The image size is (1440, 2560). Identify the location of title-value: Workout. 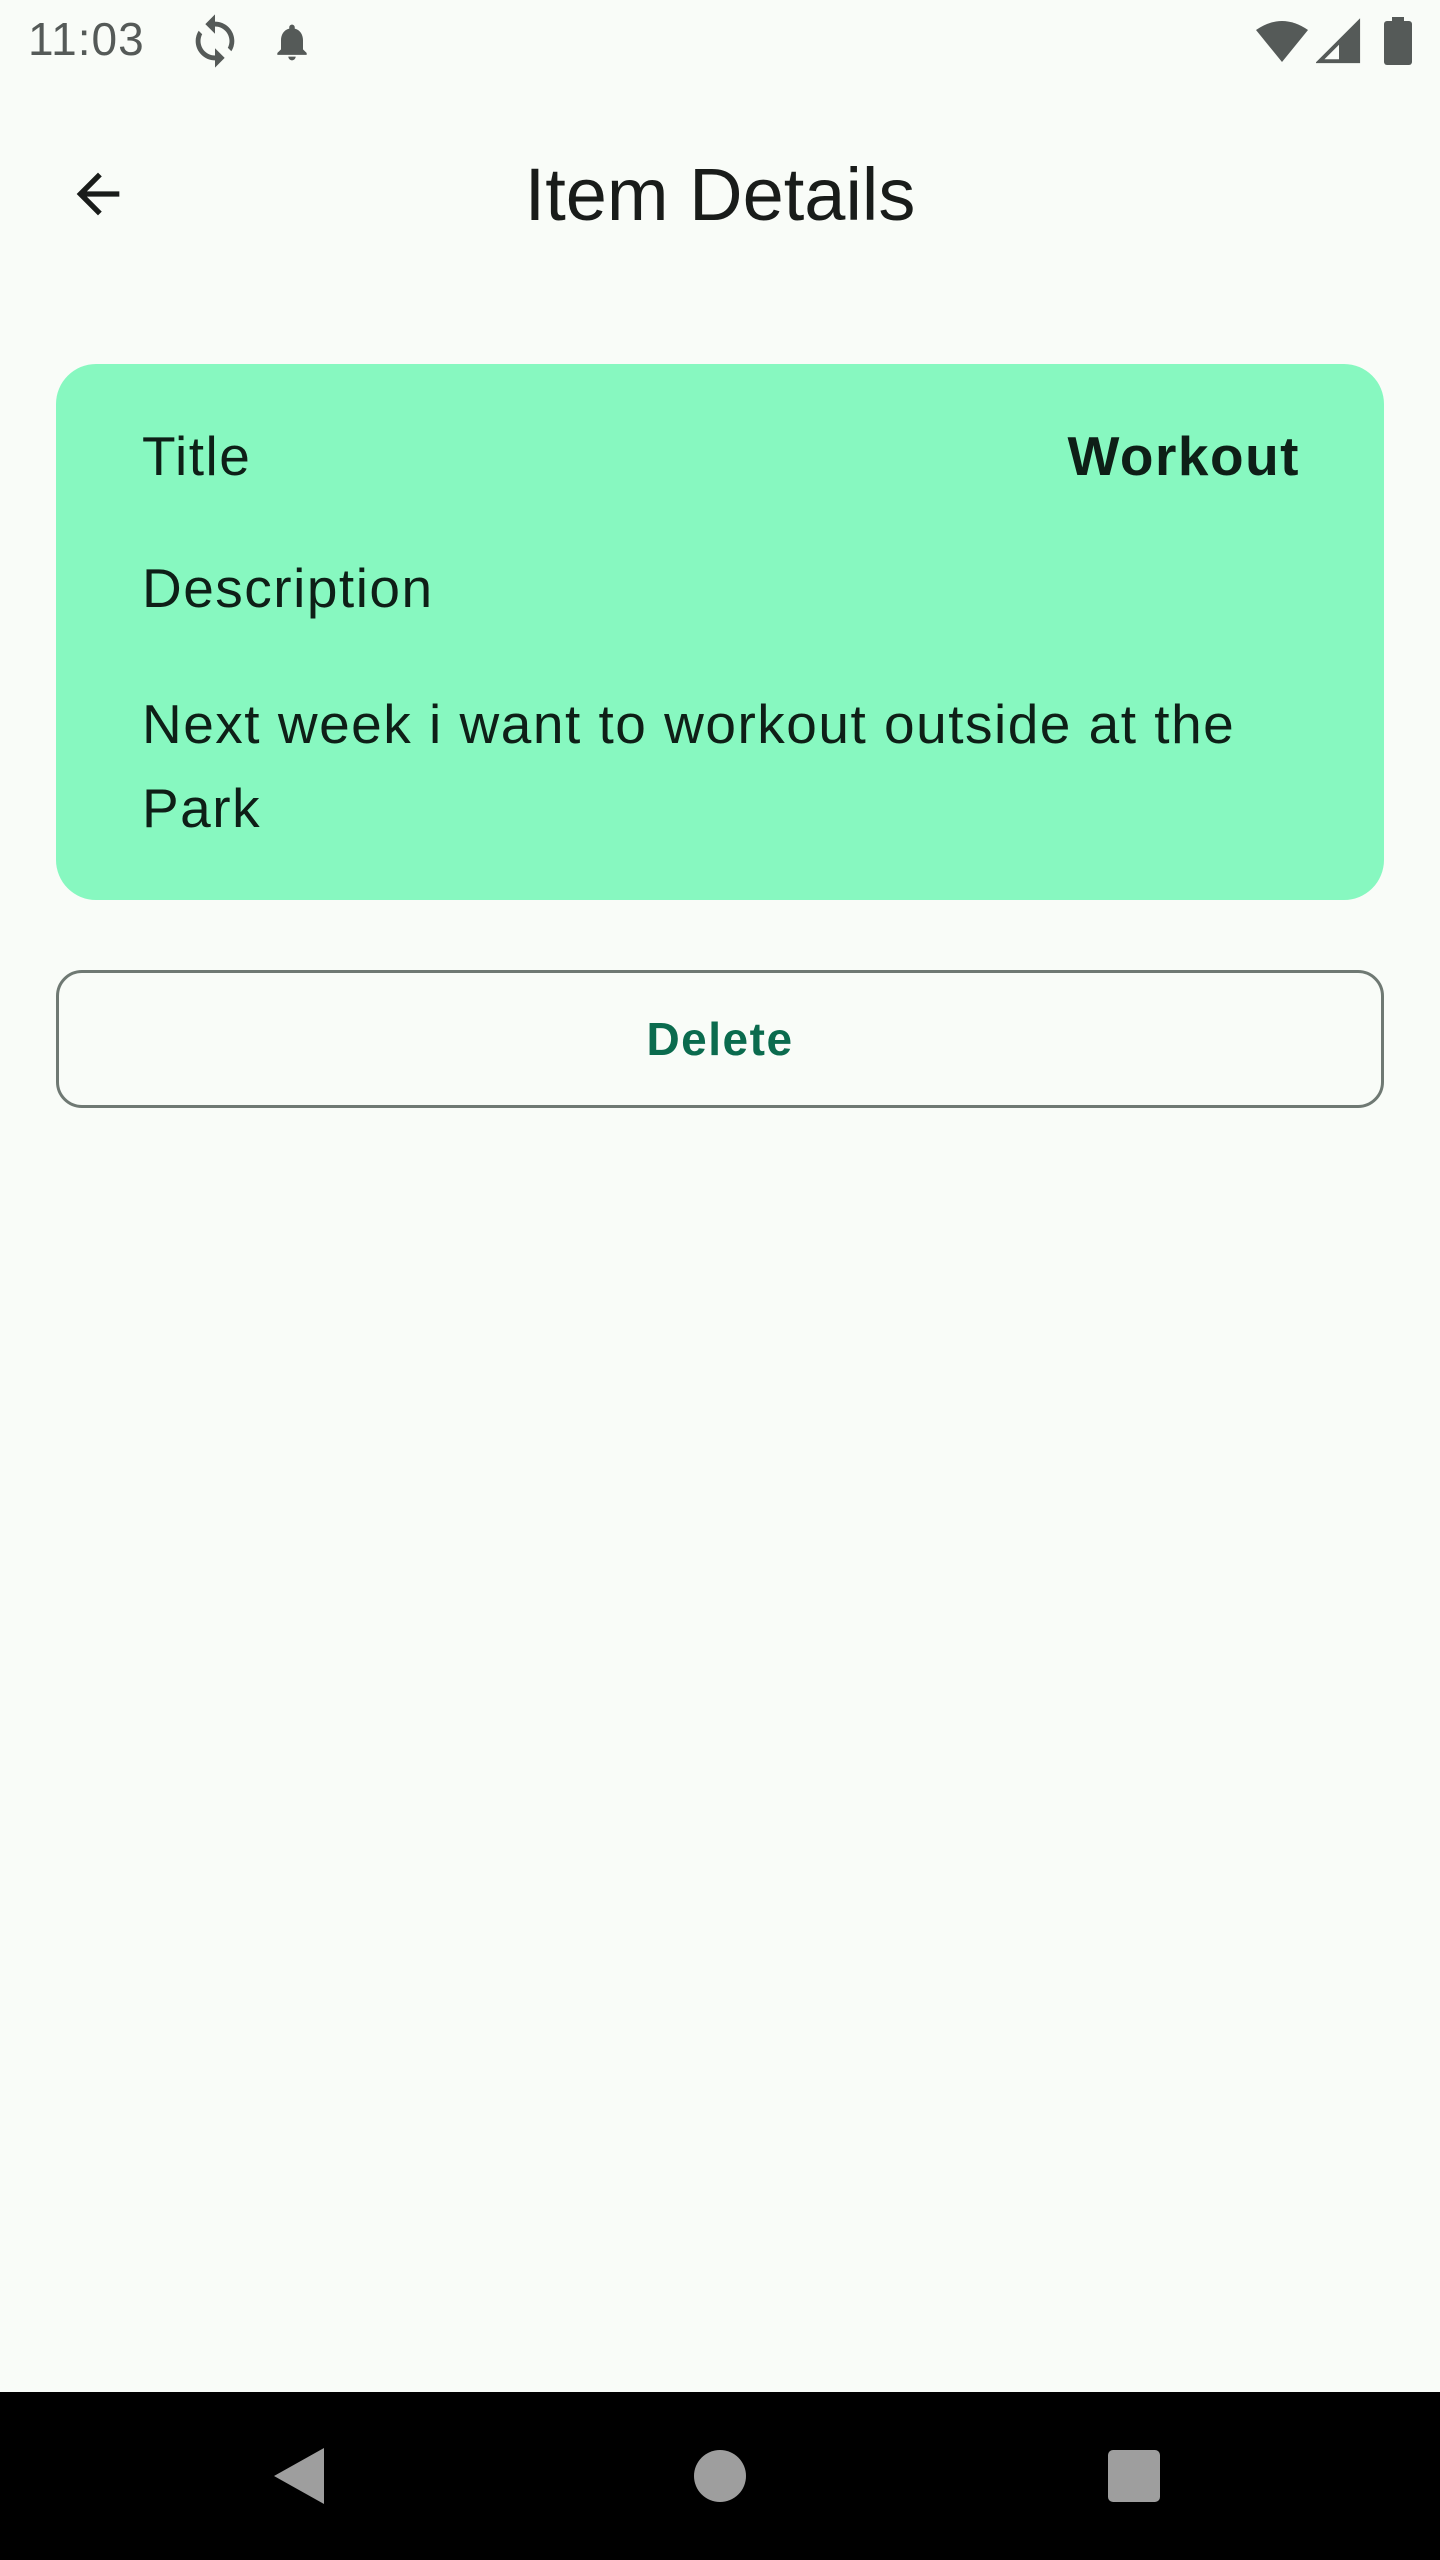
(1183, 456).